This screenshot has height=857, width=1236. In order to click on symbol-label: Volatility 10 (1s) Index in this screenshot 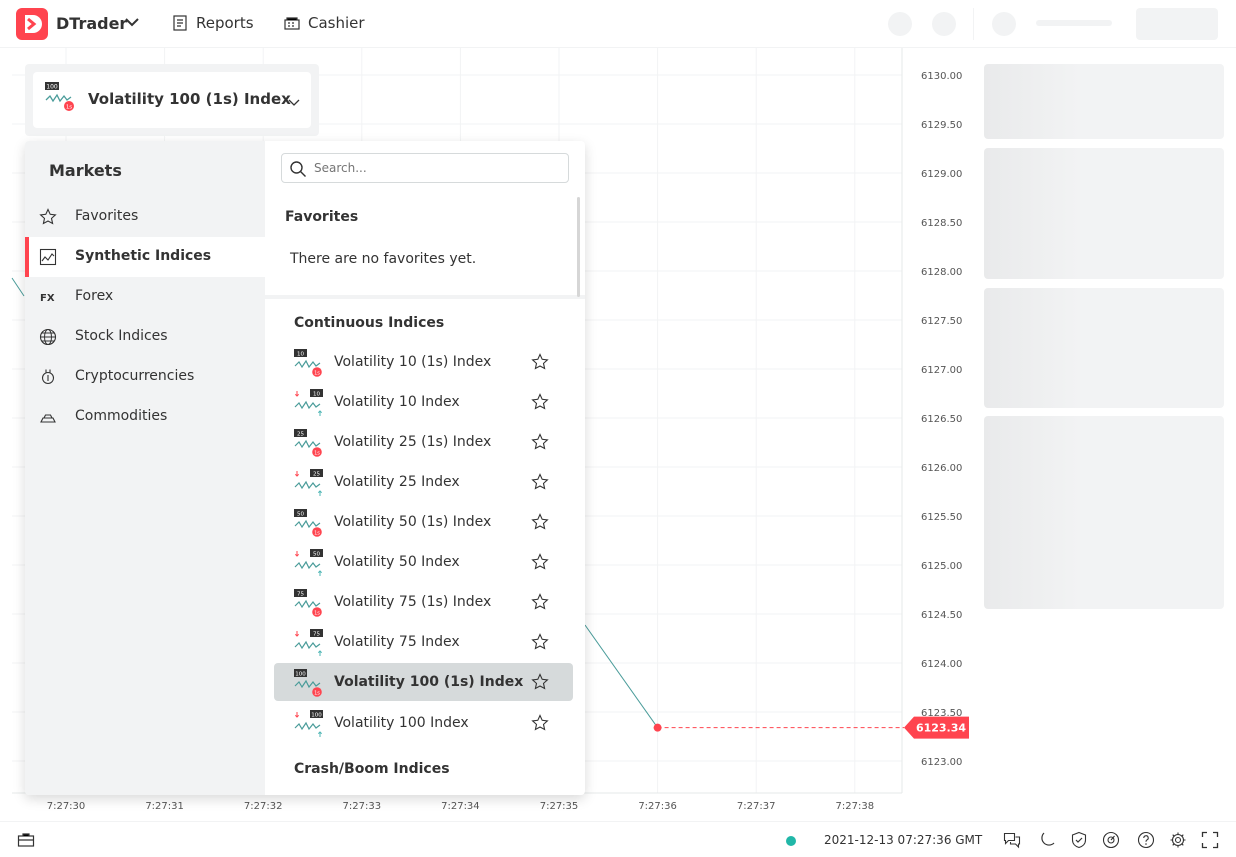, I will do `click(413, 362)`.